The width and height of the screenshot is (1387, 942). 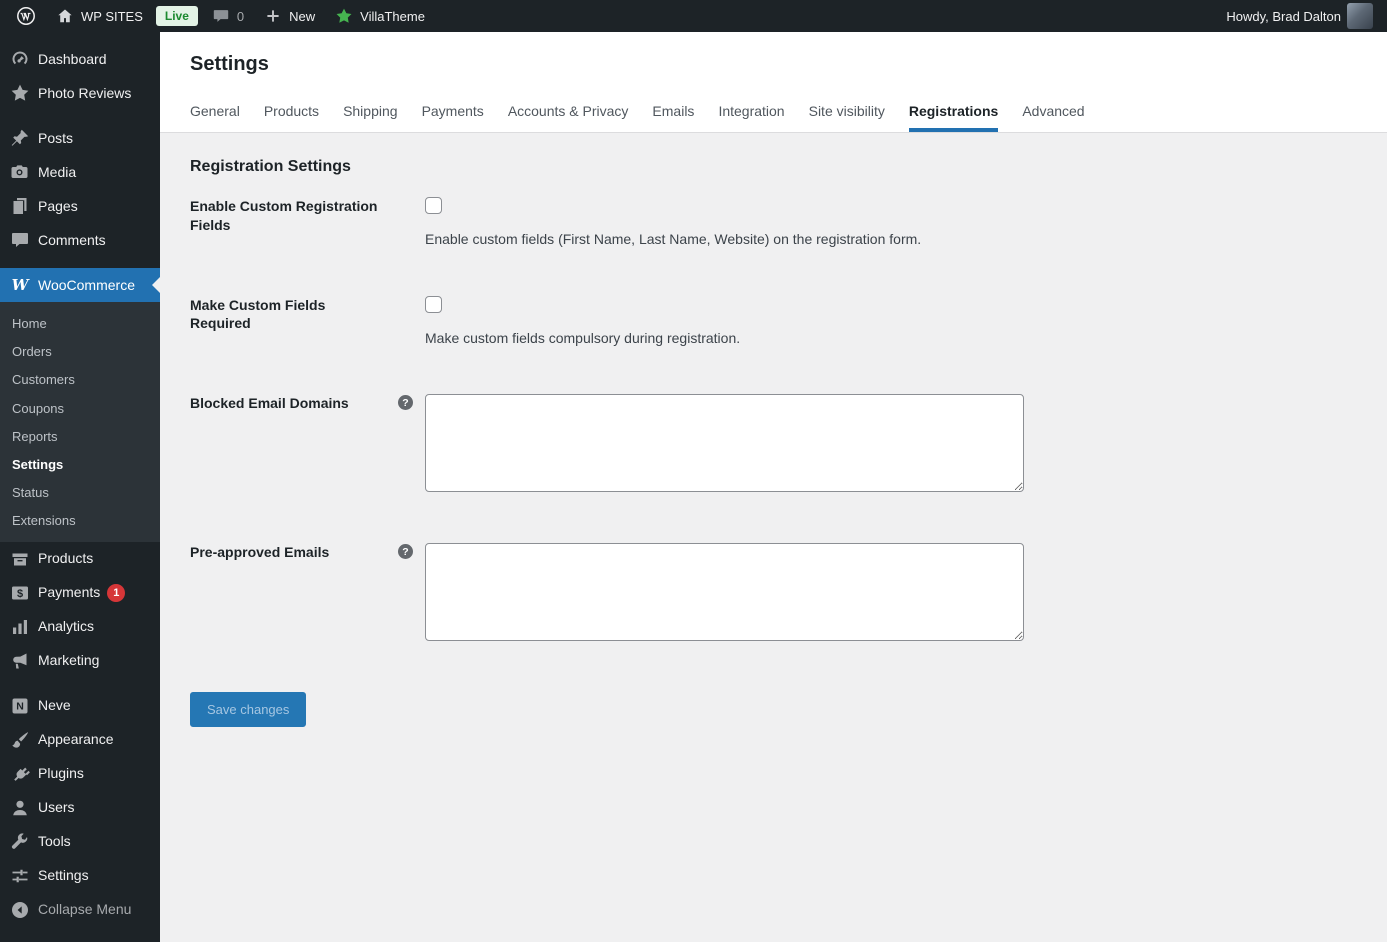 I want to click on sidebar-item-label: Products, so click(x=66, y=558).